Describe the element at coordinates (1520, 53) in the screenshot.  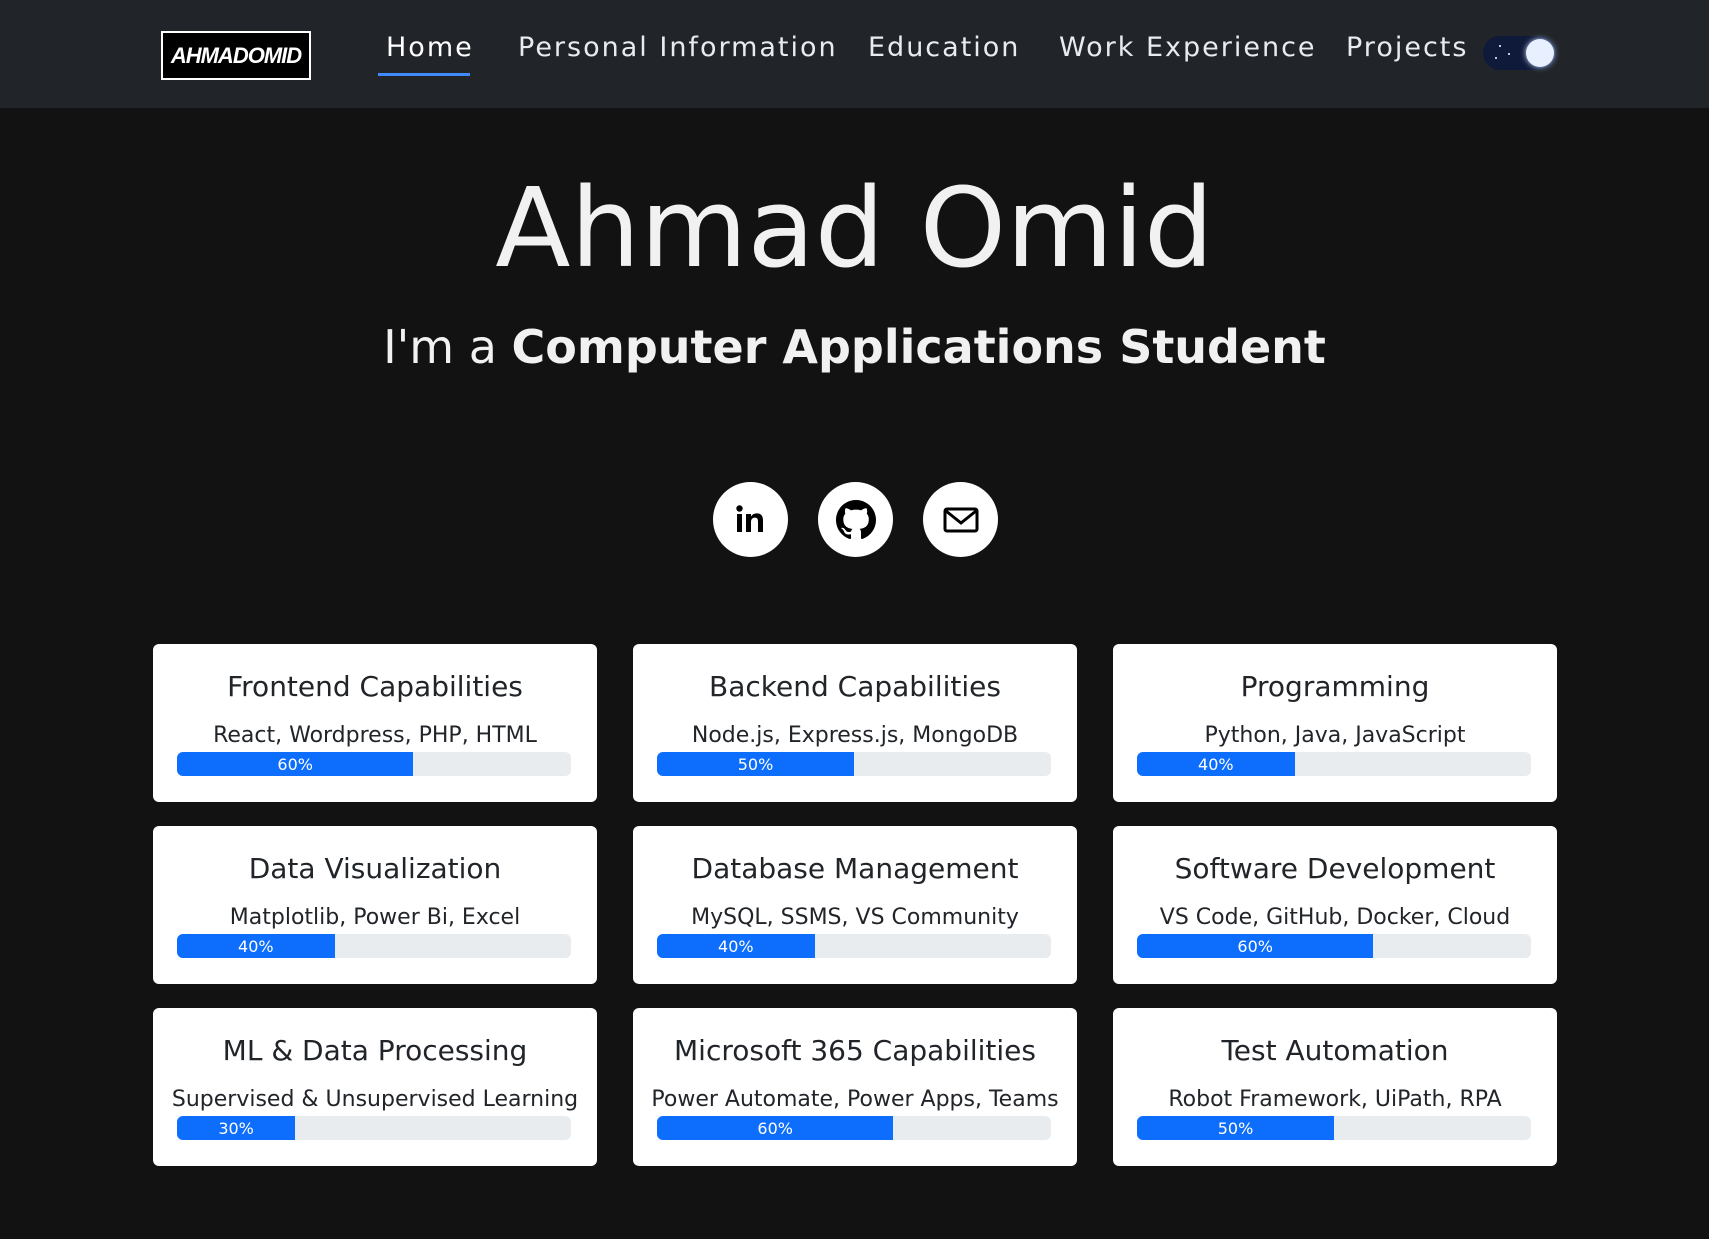
I see `theme-toggle` at that location.